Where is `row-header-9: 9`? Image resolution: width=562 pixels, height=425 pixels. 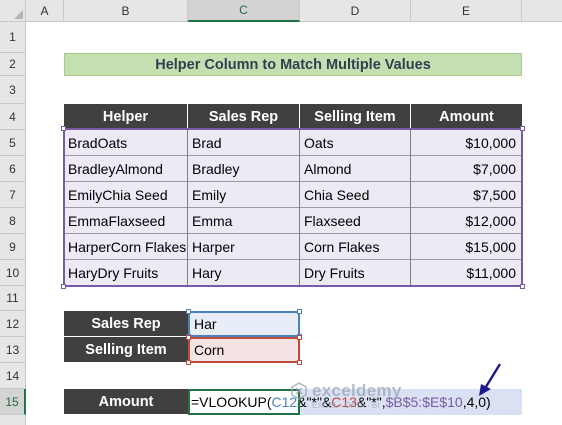 row-header-9: 9 is located at coordinates (13, 247).